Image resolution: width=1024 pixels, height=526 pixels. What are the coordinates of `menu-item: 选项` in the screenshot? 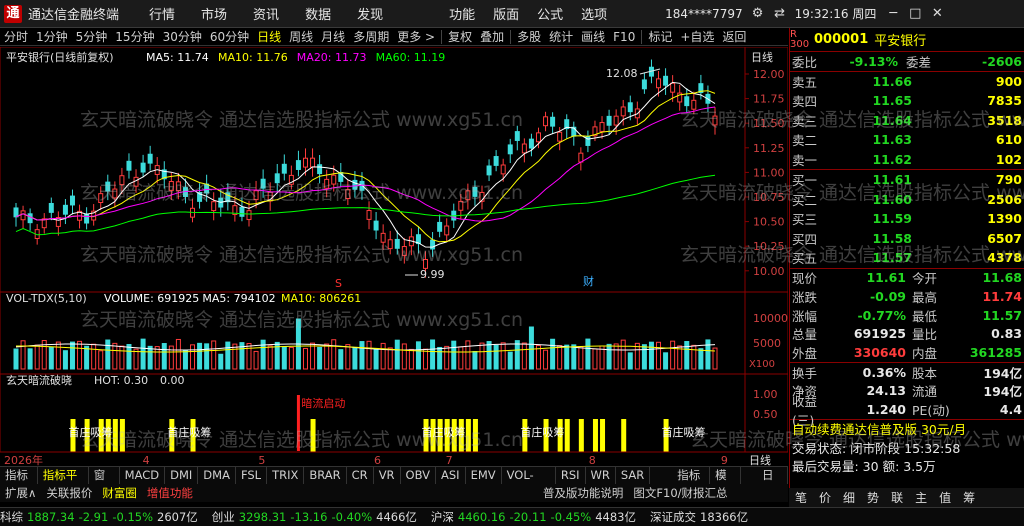 It's located at (594, 13).